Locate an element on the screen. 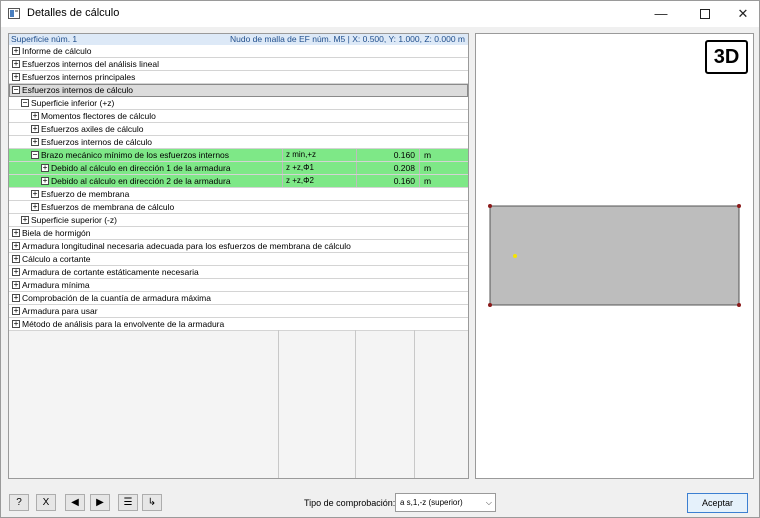 This screenshot has height=518, width=760. tree-row-label: Esfuerzos internos principales is located at coordinates (79, 77).